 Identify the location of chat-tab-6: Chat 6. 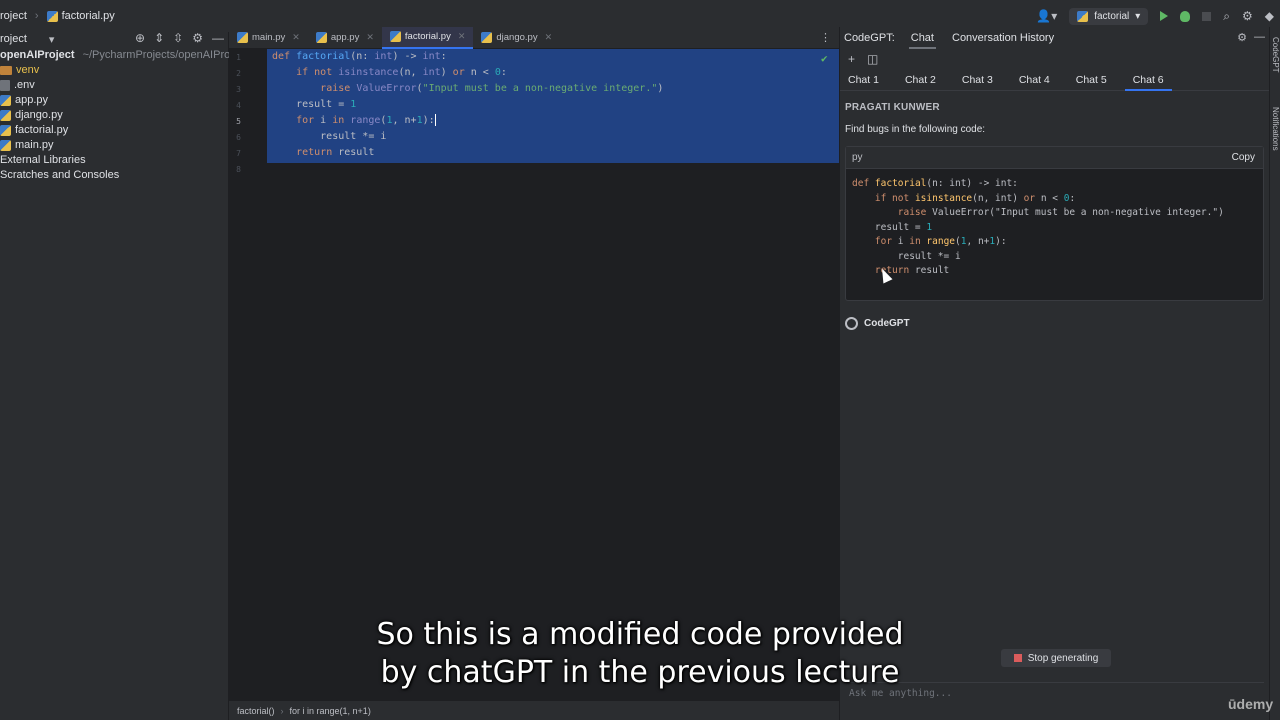
(1148, 80).